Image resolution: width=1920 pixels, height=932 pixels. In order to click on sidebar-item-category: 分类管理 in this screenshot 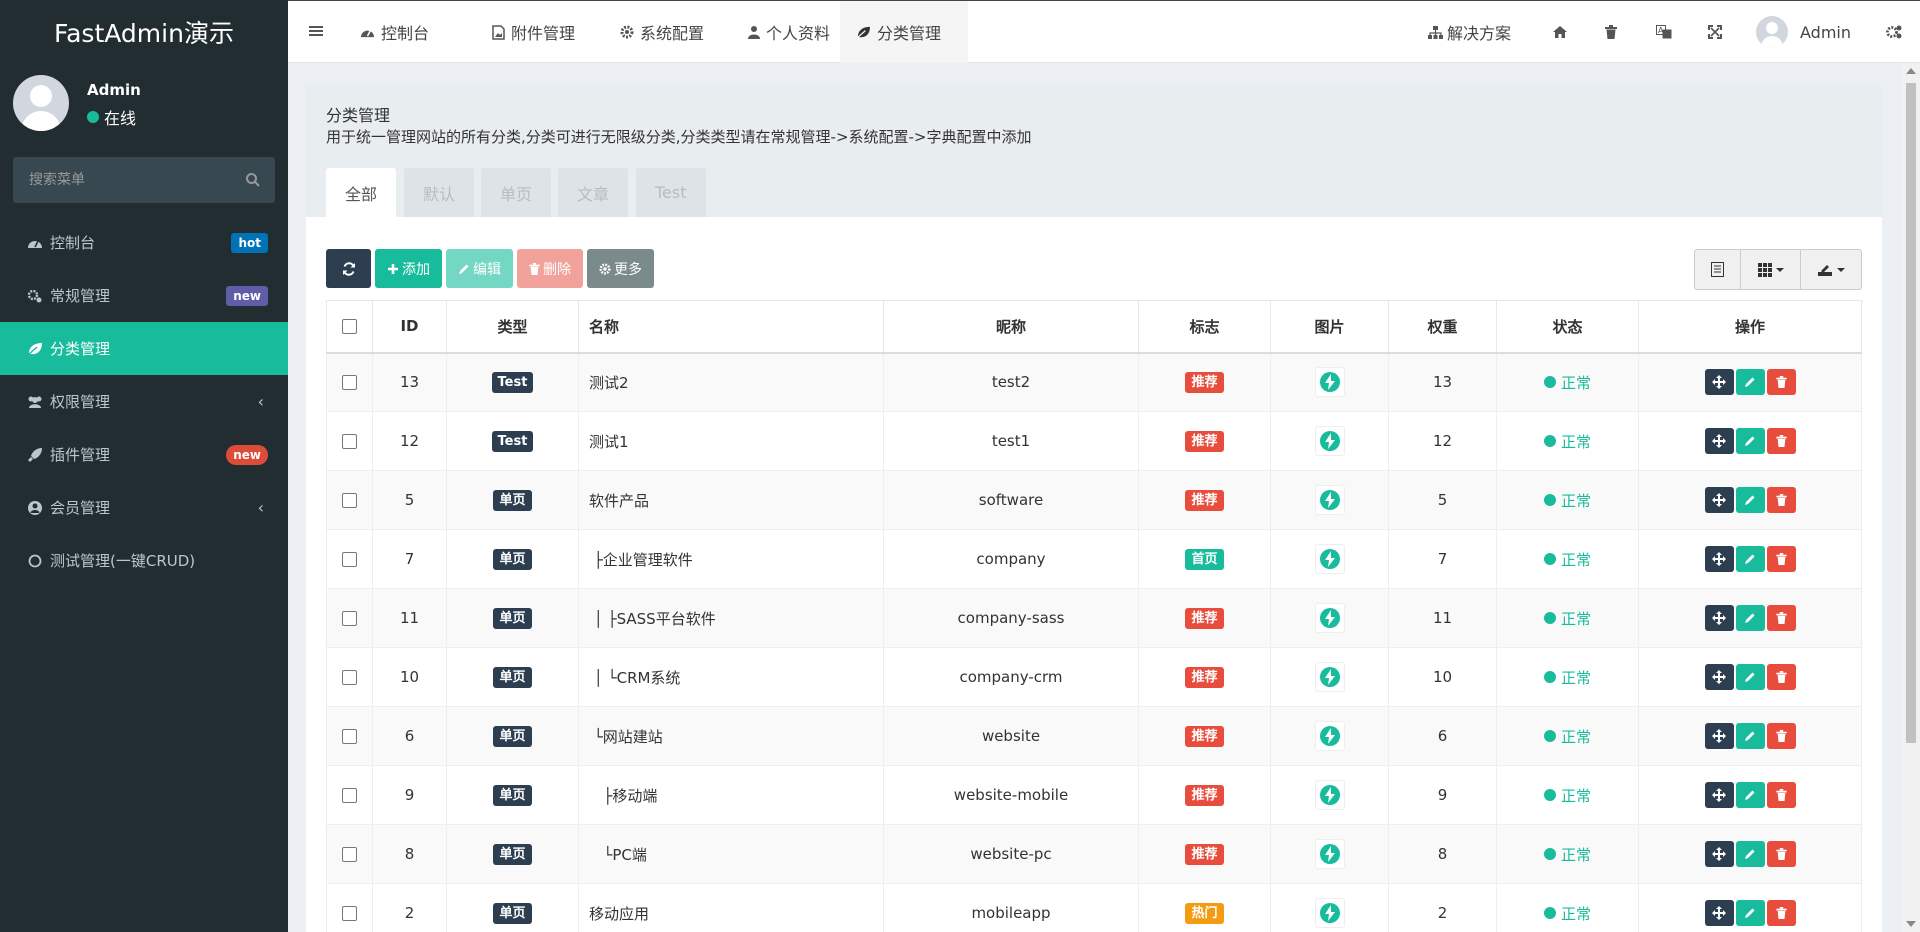, I will do `click(144, 348)`.